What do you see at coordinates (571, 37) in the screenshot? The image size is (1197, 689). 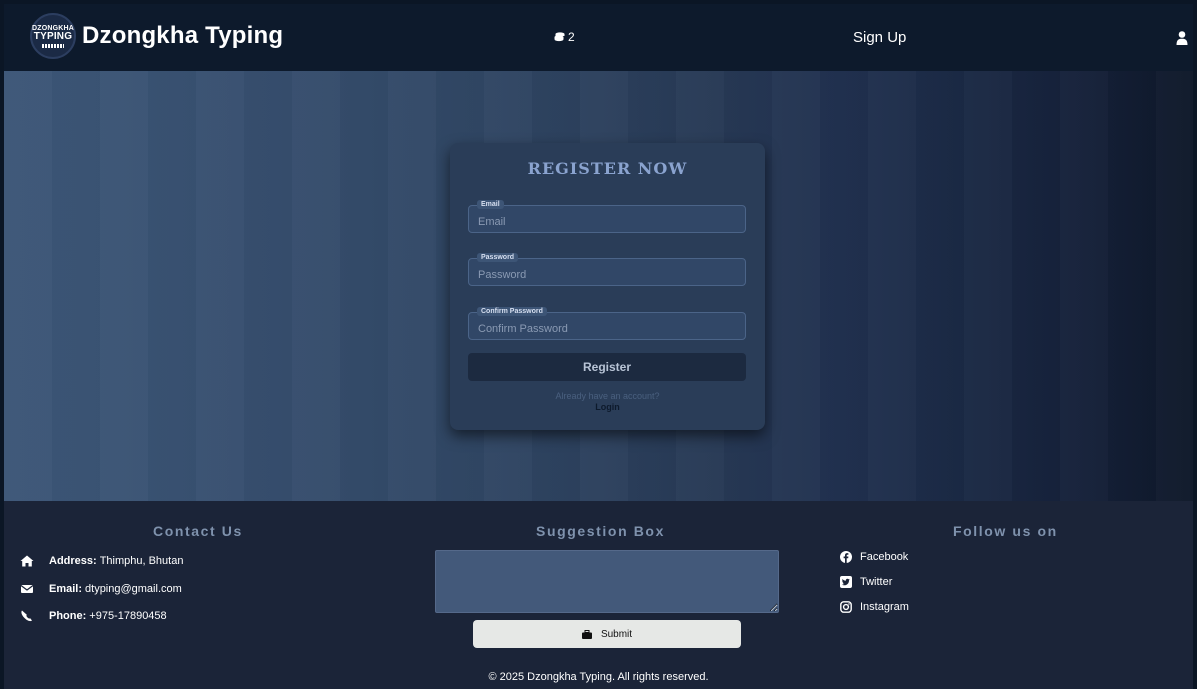 I see `coins-count: 2` at bounding box center [571, 37].